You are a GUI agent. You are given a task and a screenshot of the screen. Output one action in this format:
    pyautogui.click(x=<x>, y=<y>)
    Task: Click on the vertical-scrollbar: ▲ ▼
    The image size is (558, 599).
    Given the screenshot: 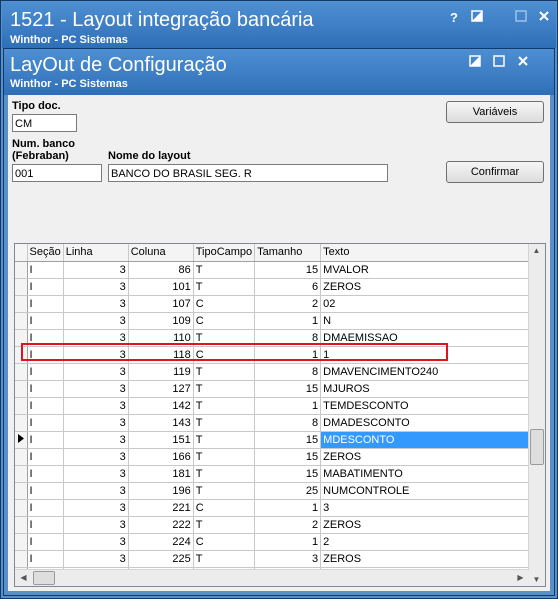 What is the action you would take?
    pyautogui.click(x=536, y=415)
    